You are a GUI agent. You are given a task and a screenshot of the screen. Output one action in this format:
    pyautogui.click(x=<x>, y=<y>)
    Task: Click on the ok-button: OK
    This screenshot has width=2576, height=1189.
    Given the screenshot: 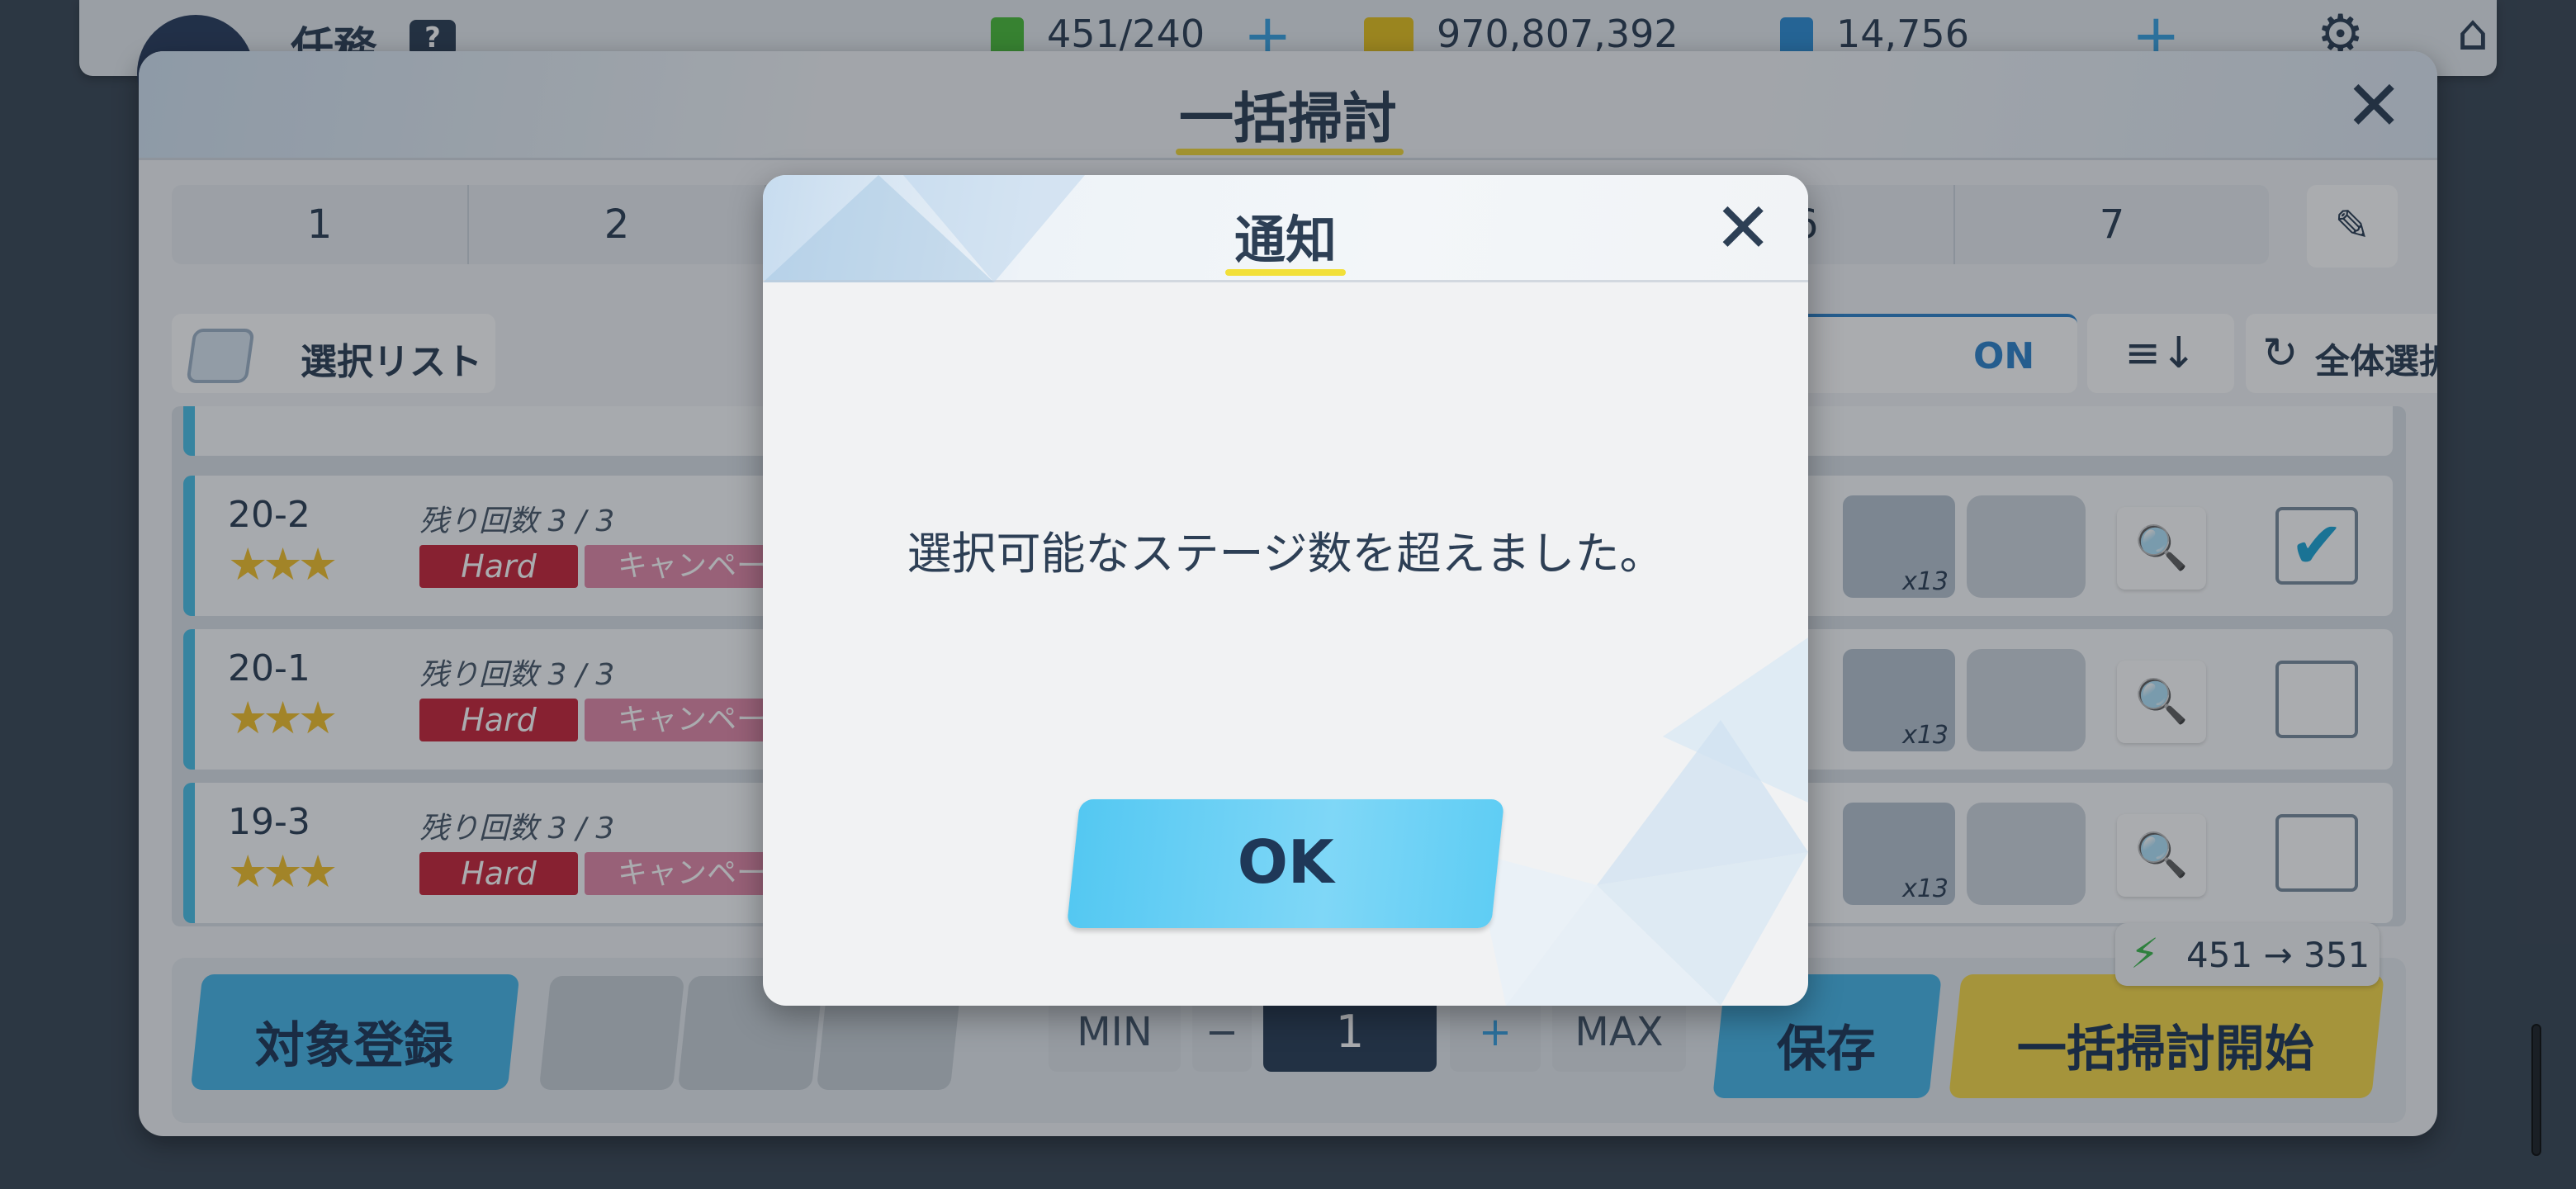 What is the action you would take?
    pyautogui.click(x=1285, y=863)
    